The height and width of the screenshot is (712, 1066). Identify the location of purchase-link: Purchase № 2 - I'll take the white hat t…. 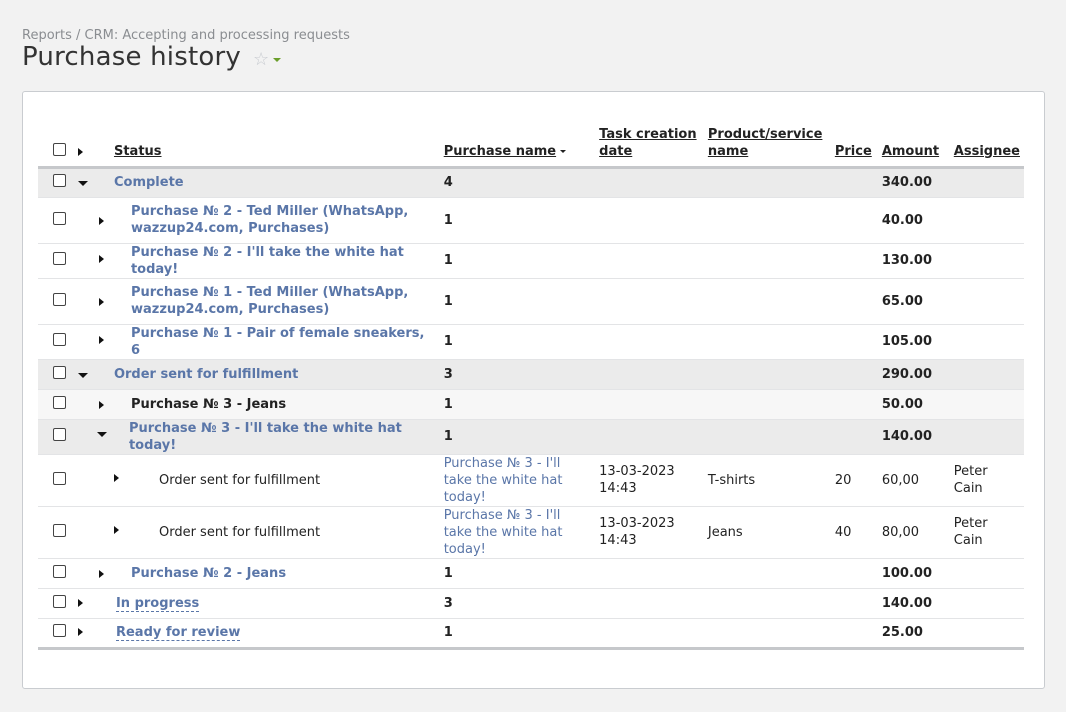
(267, 261).